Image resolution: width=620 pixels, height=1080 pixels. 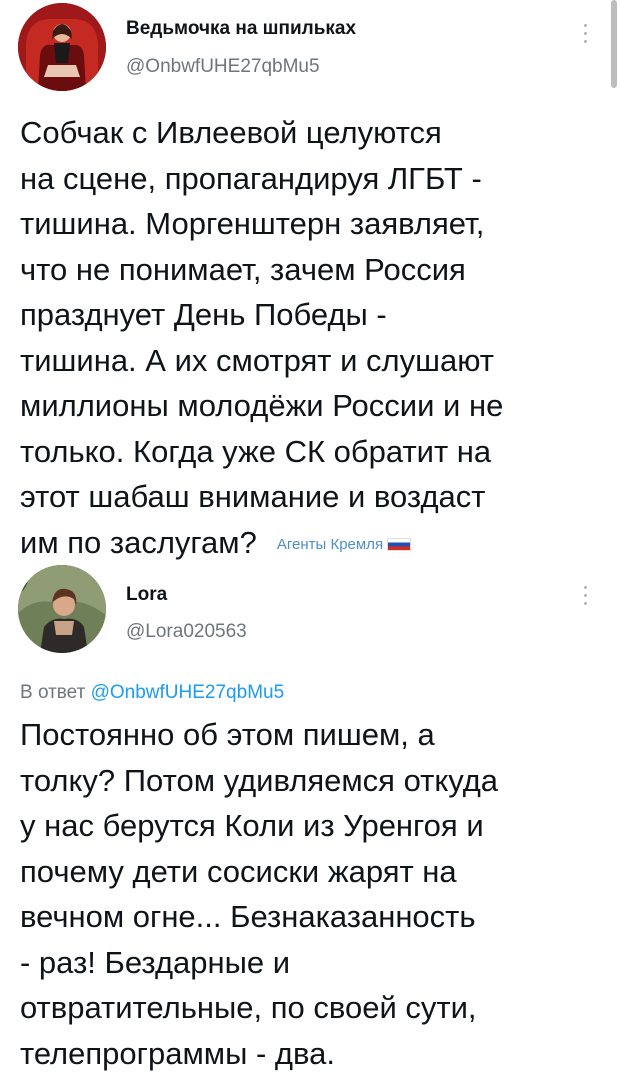 I want to click on reply-to: В ответ @OnbwfUHE27qbMu5, so click(x=152, y=693).